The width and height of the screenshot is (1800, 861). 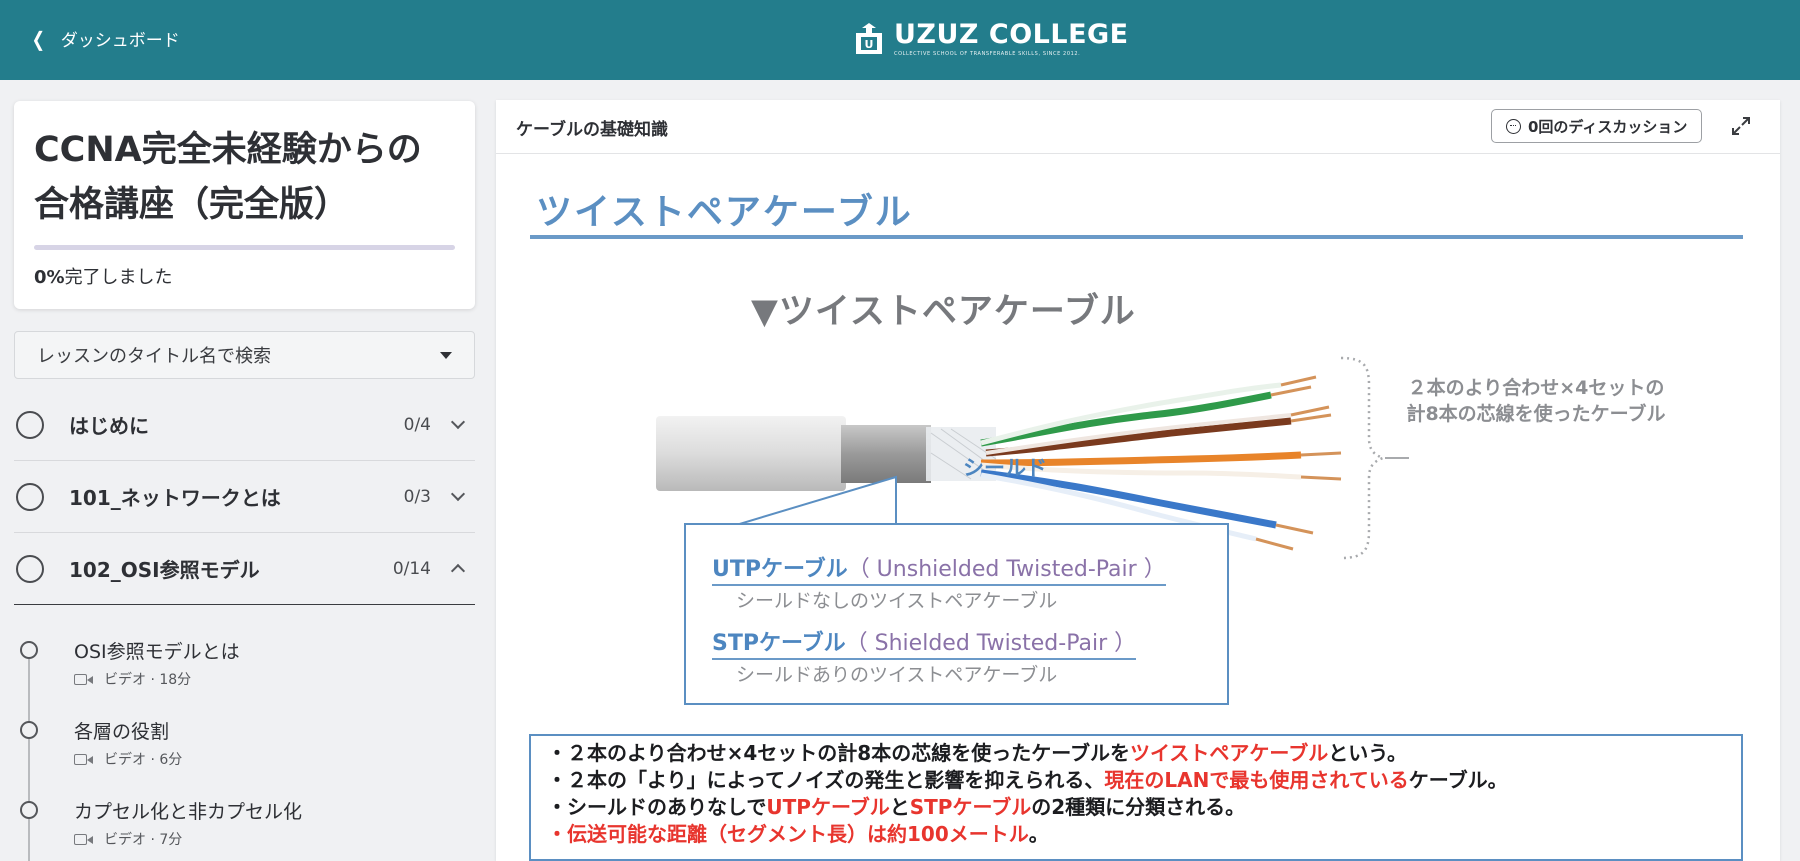 What do you see at coordinates (897, 601) in the screenshot?
I see `utp-description: シールドなしのツイストペアケーブル` at bounding box center [897, 601].